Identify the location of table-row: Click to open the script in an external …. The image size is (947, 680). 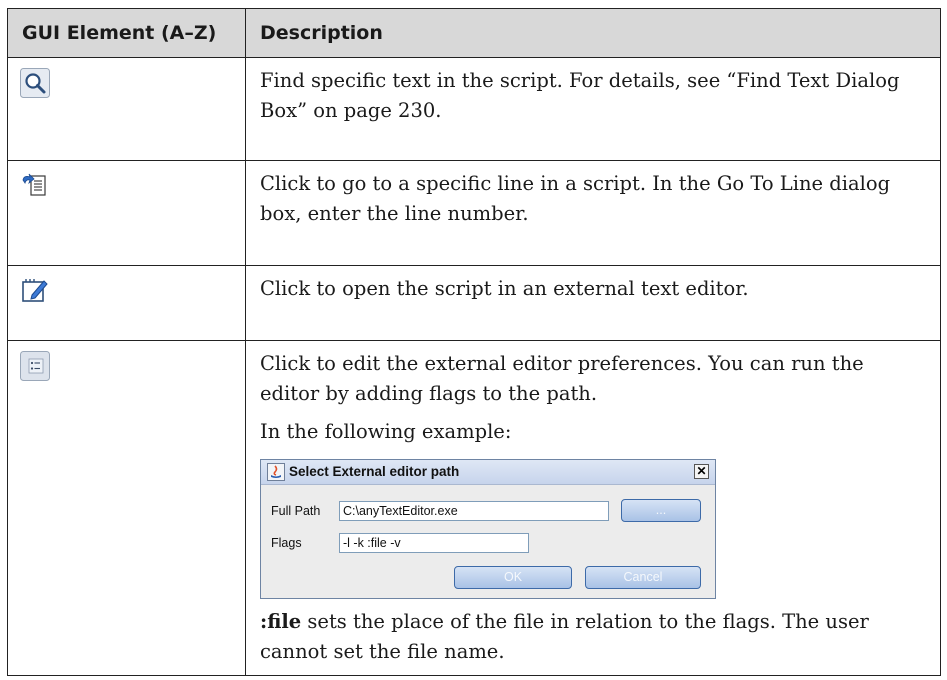
(474, 303).